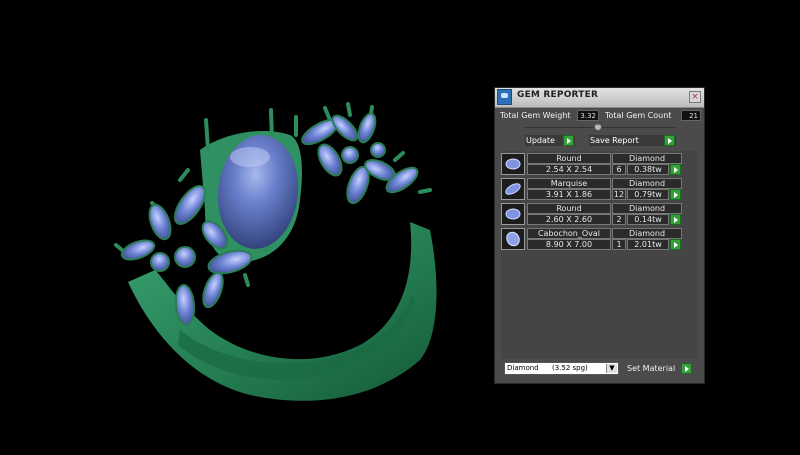  Describe the element at coordinates (535, 115) in the screenshot. I see `total-weight-label: Total Gem Weight` at that location.